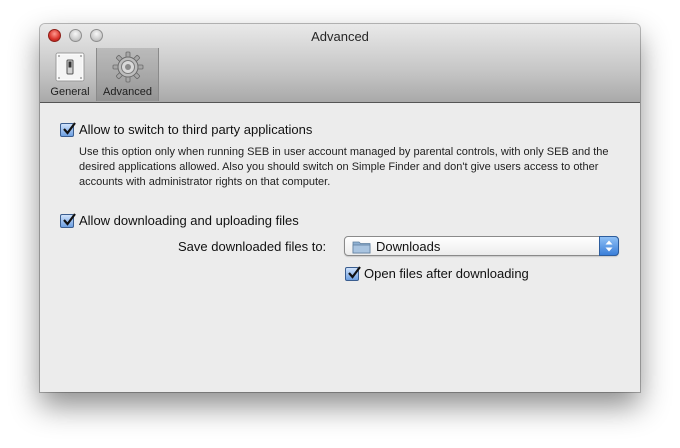 The image size is (680, 448). I want to click on open-after-label: Open files after downloading, so click(446, 273).